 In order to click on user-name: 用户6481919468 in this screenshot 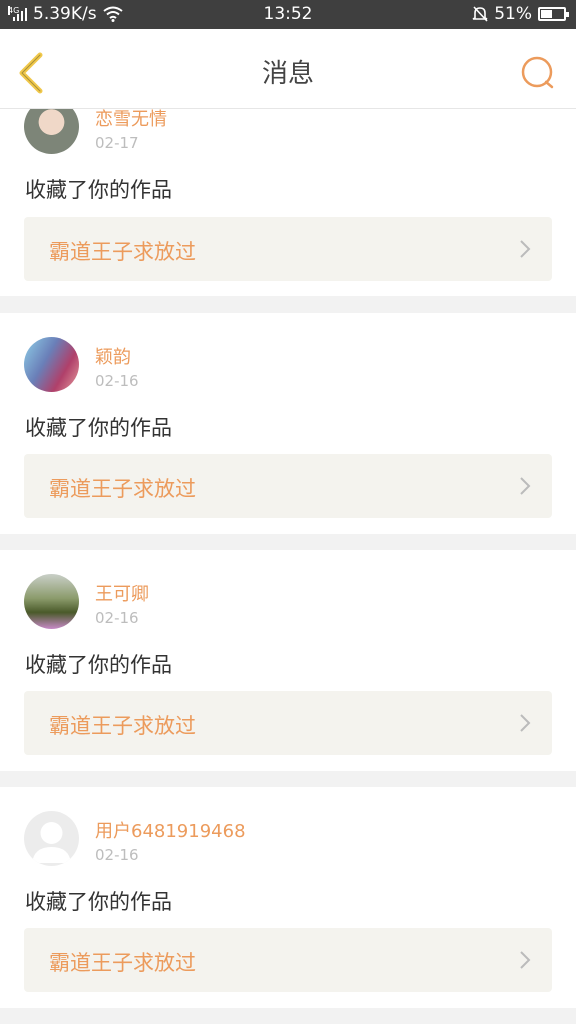, I will do `click(170, 830)`.